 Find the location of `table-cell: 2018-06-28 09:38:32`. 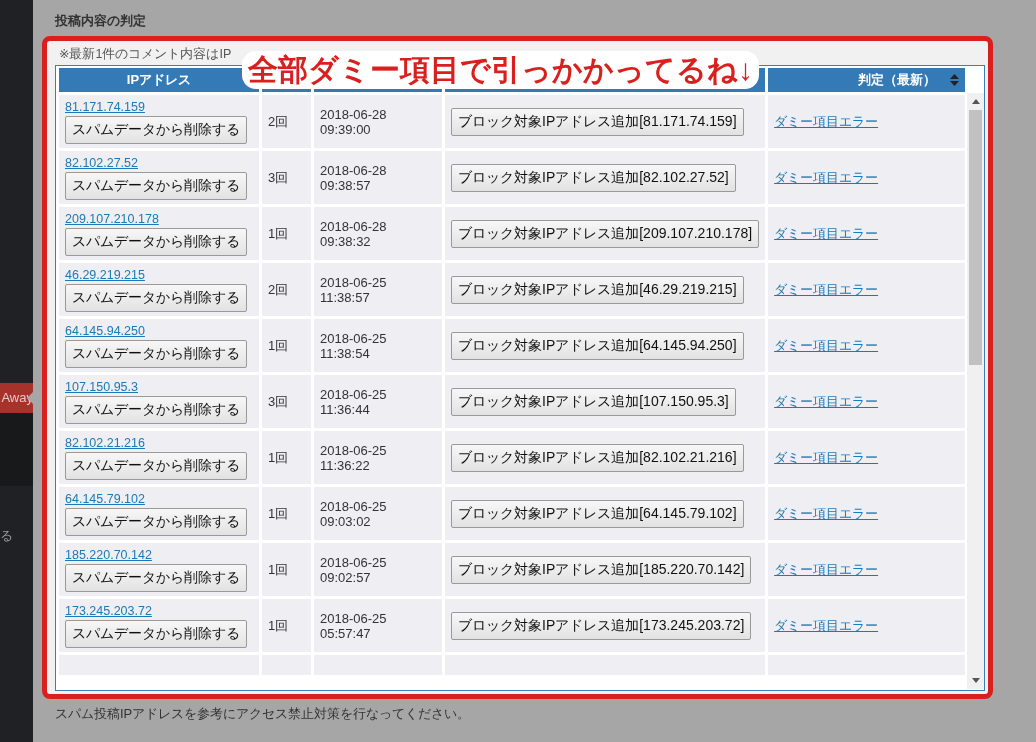

table-cell: 2018-06-28 09:38:32 is located at coordinates (378, 233).